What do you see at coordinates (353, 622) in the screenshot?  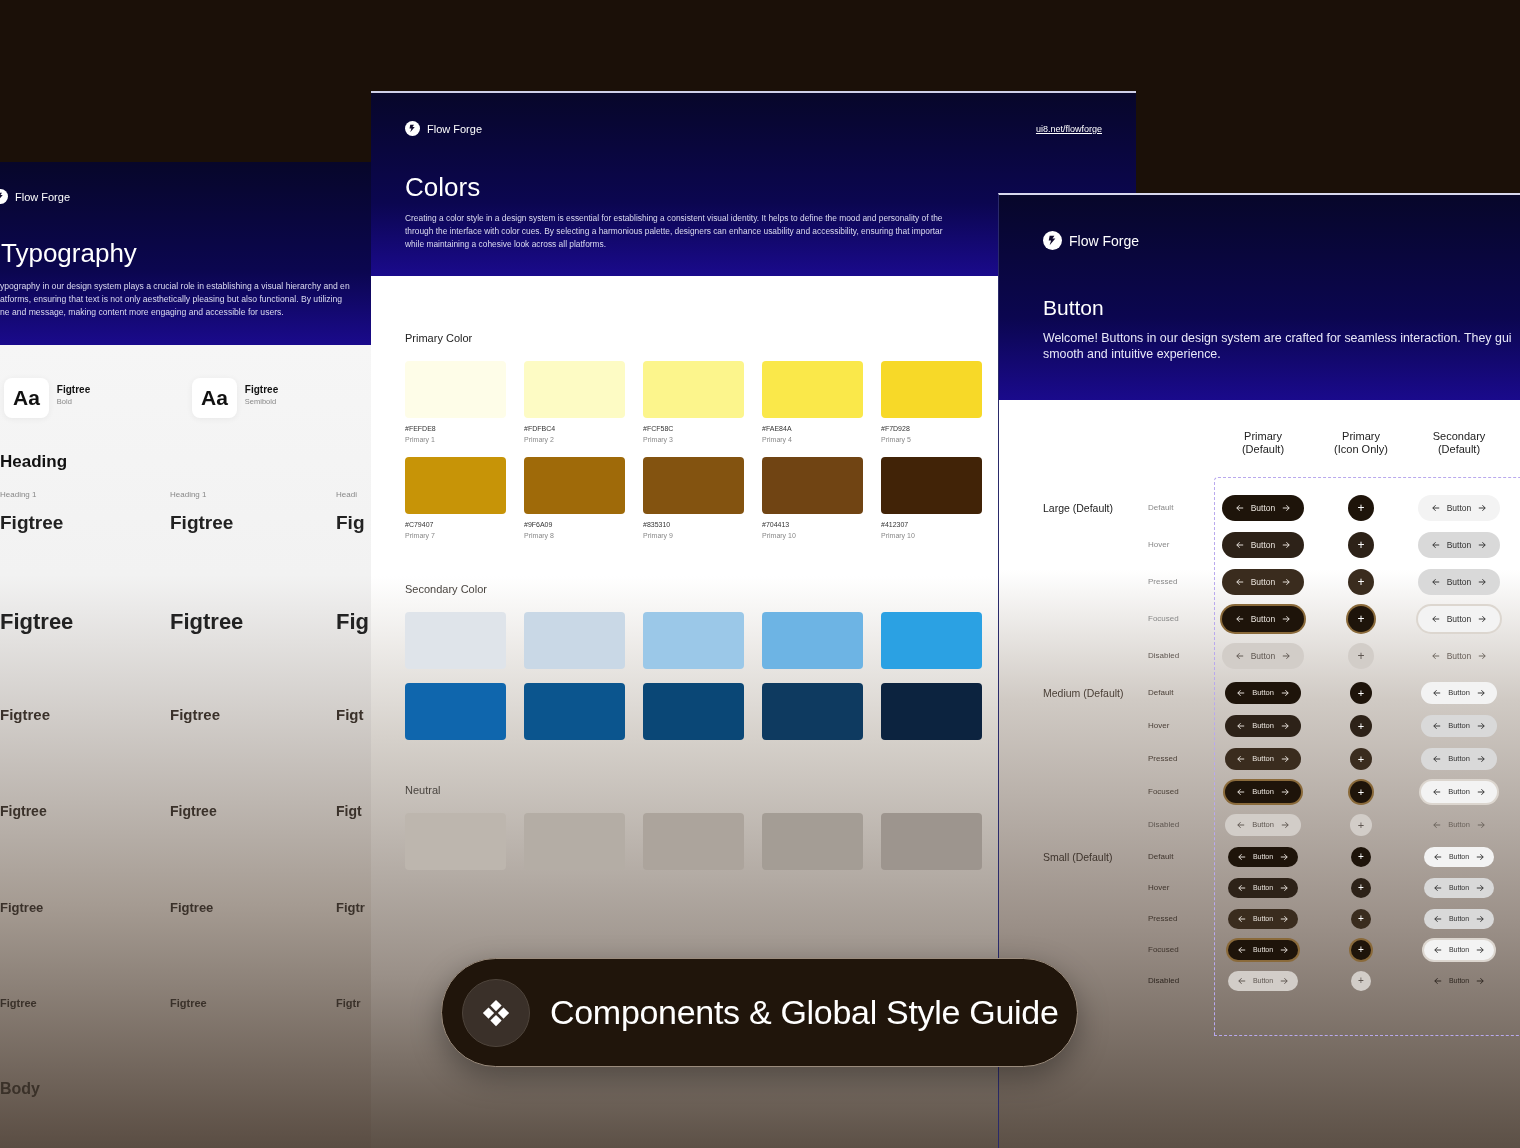 I see `type-sample: Fig` at bounding box center [353, 622].